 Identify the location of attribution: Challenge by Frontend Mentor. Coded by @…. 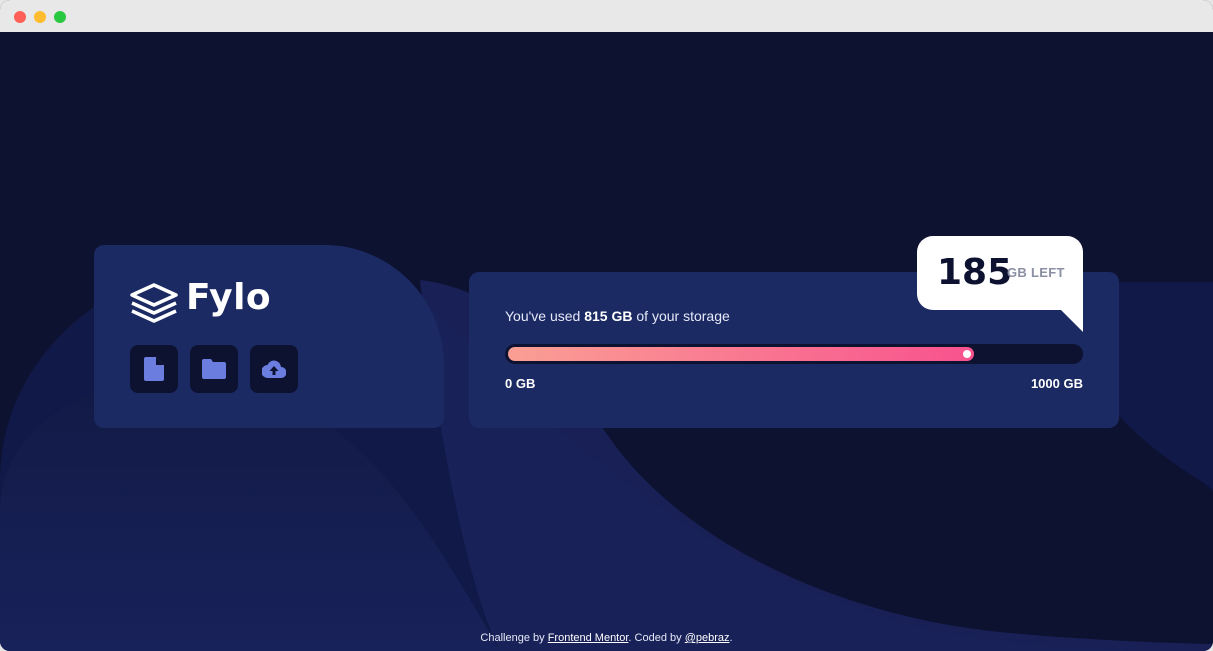
(606, 638).